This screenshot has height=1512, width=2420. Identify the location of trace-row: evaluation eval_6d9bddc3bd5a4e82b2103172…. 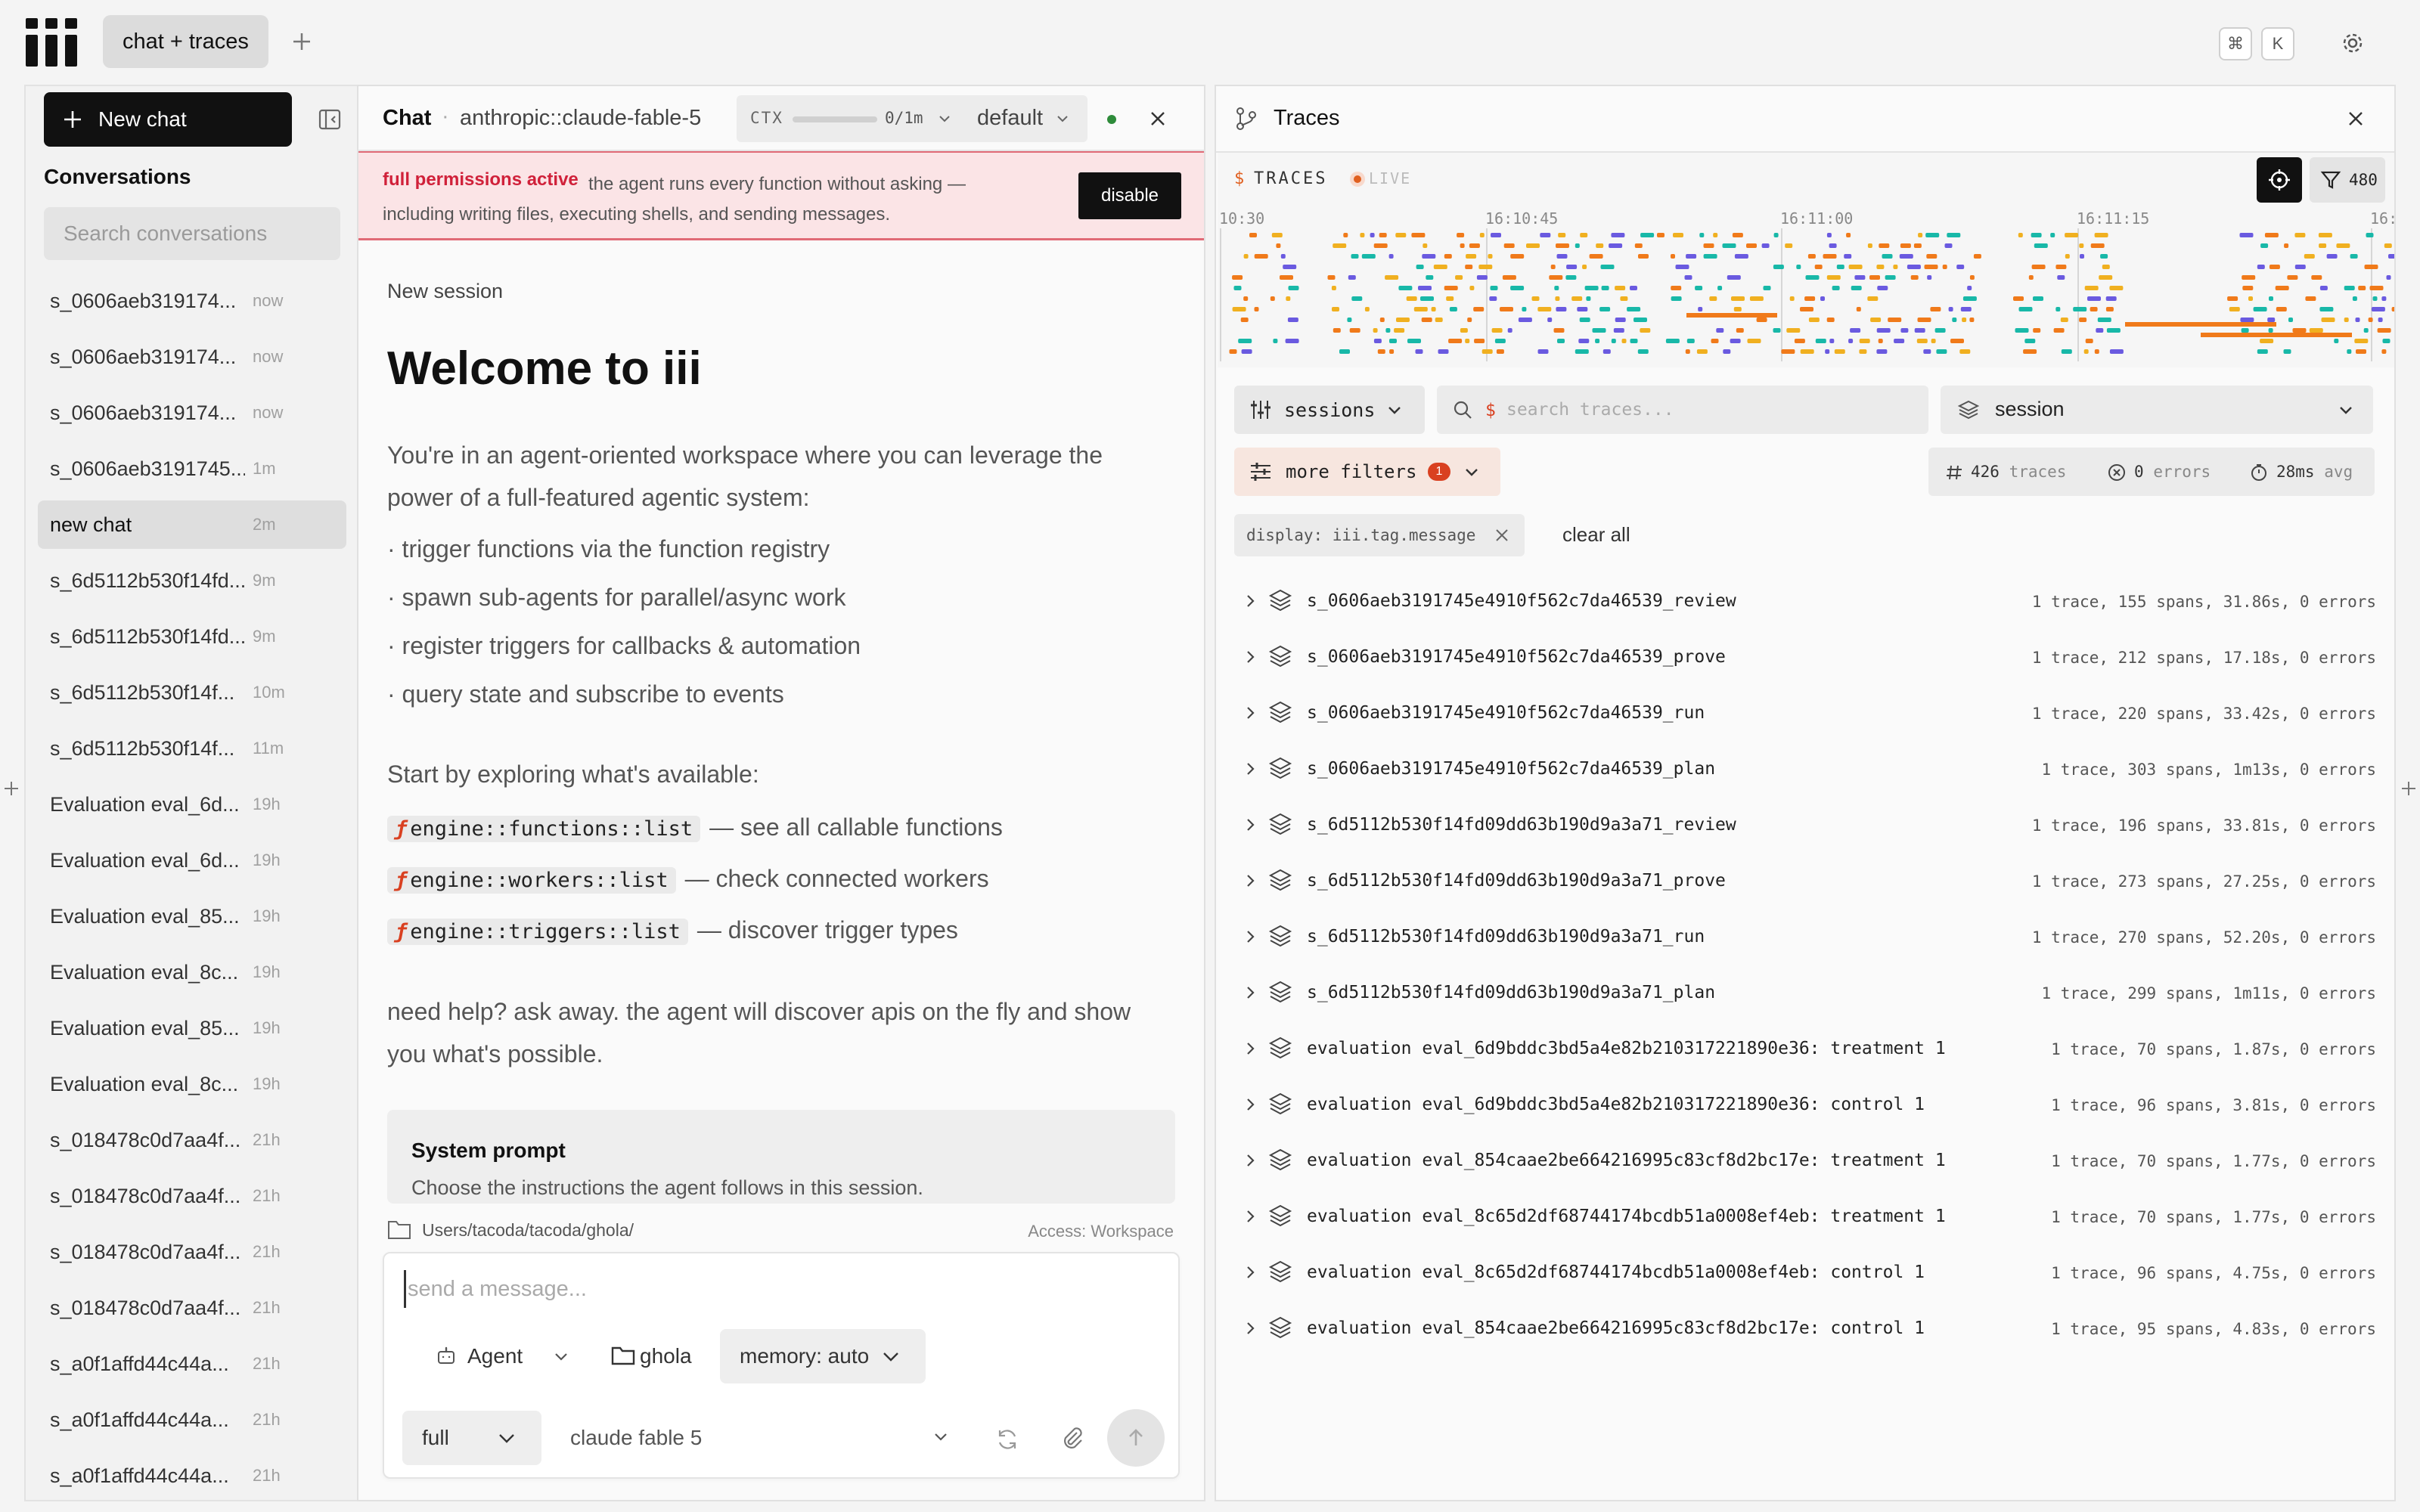
(1805, 1104).